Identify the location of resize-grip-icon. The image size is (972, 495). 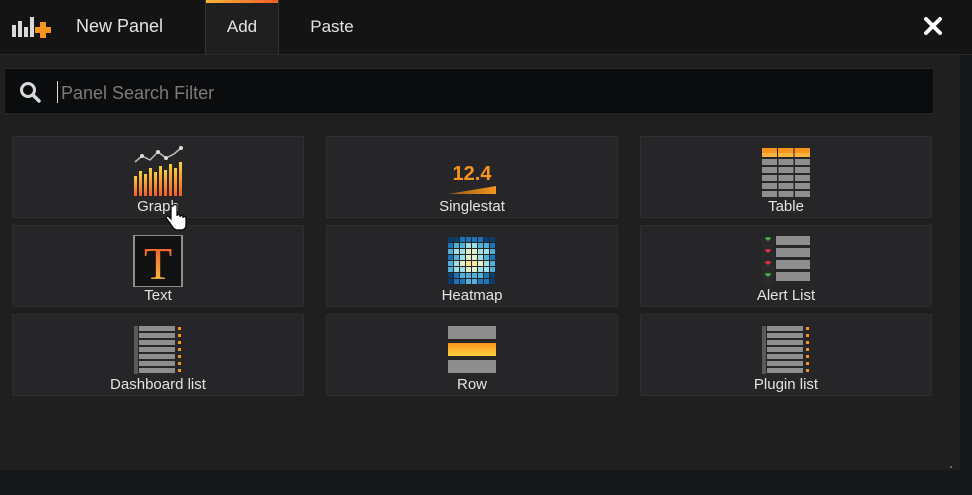
(949, 465).